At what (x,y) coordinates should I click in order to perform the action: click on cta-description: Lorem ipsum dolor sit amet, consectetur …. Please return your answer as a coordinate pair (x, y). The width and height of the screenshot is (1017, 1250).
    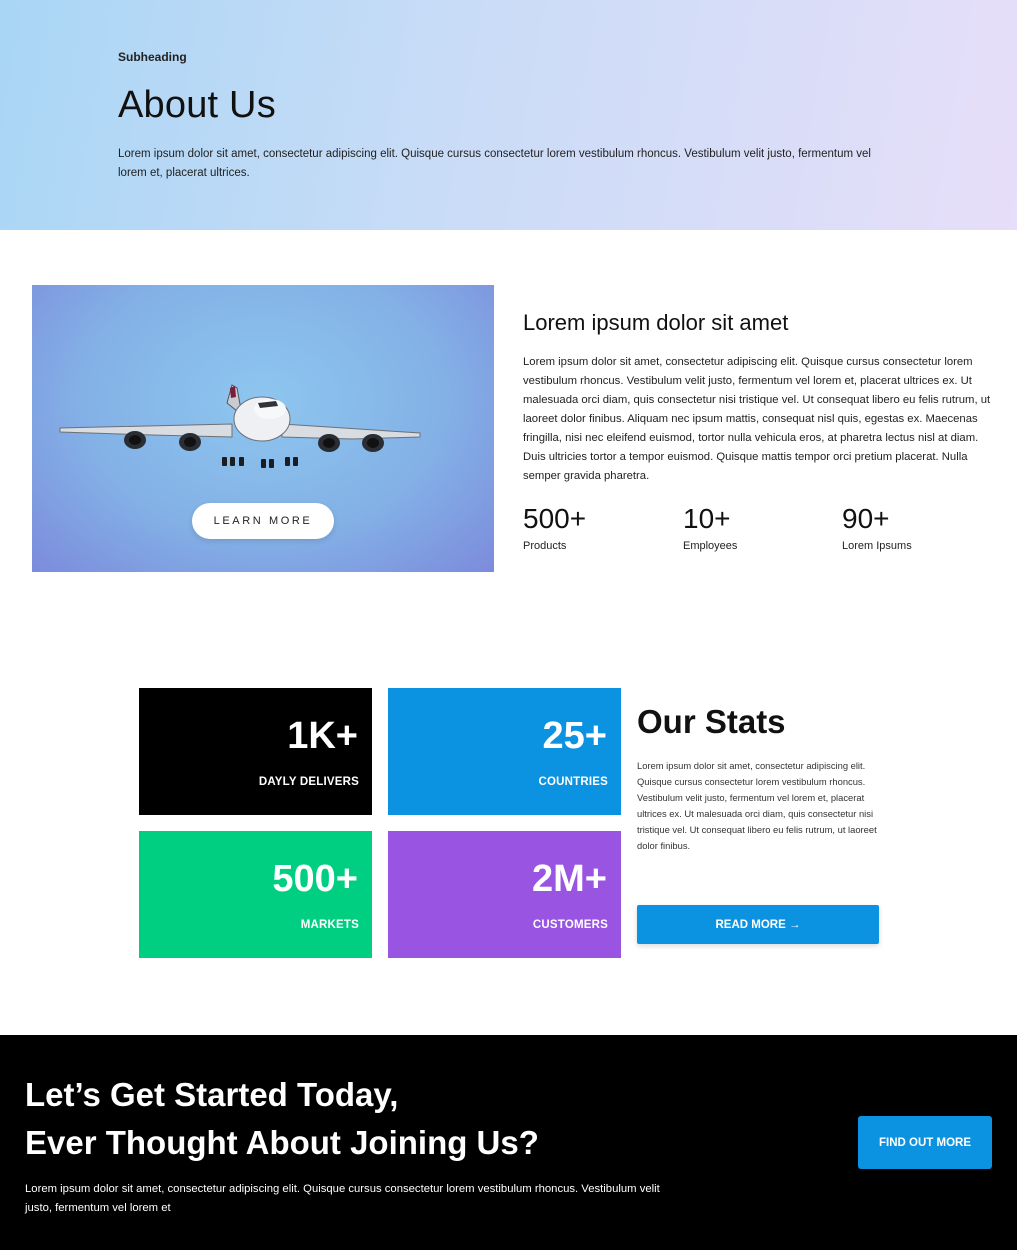
    Looking at the image, I should click on (342, 1198).